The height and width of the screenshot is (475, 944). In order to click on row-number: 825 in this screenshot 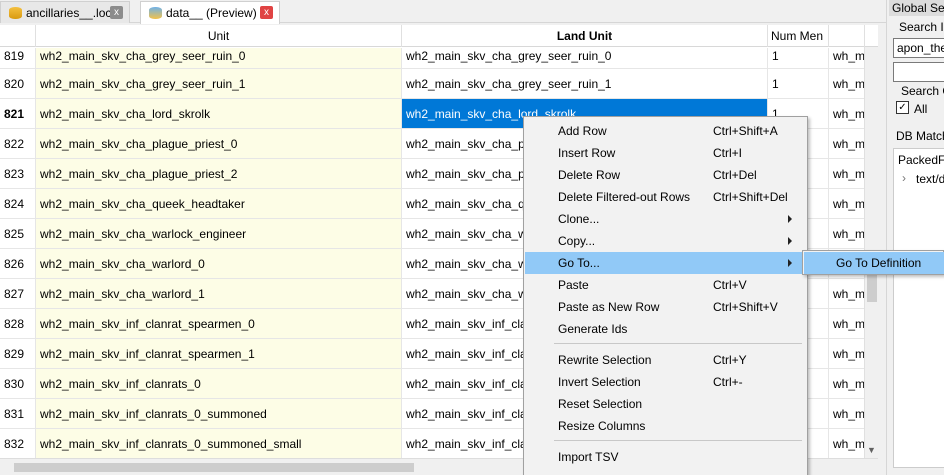, I will do `click(18, 234)`.